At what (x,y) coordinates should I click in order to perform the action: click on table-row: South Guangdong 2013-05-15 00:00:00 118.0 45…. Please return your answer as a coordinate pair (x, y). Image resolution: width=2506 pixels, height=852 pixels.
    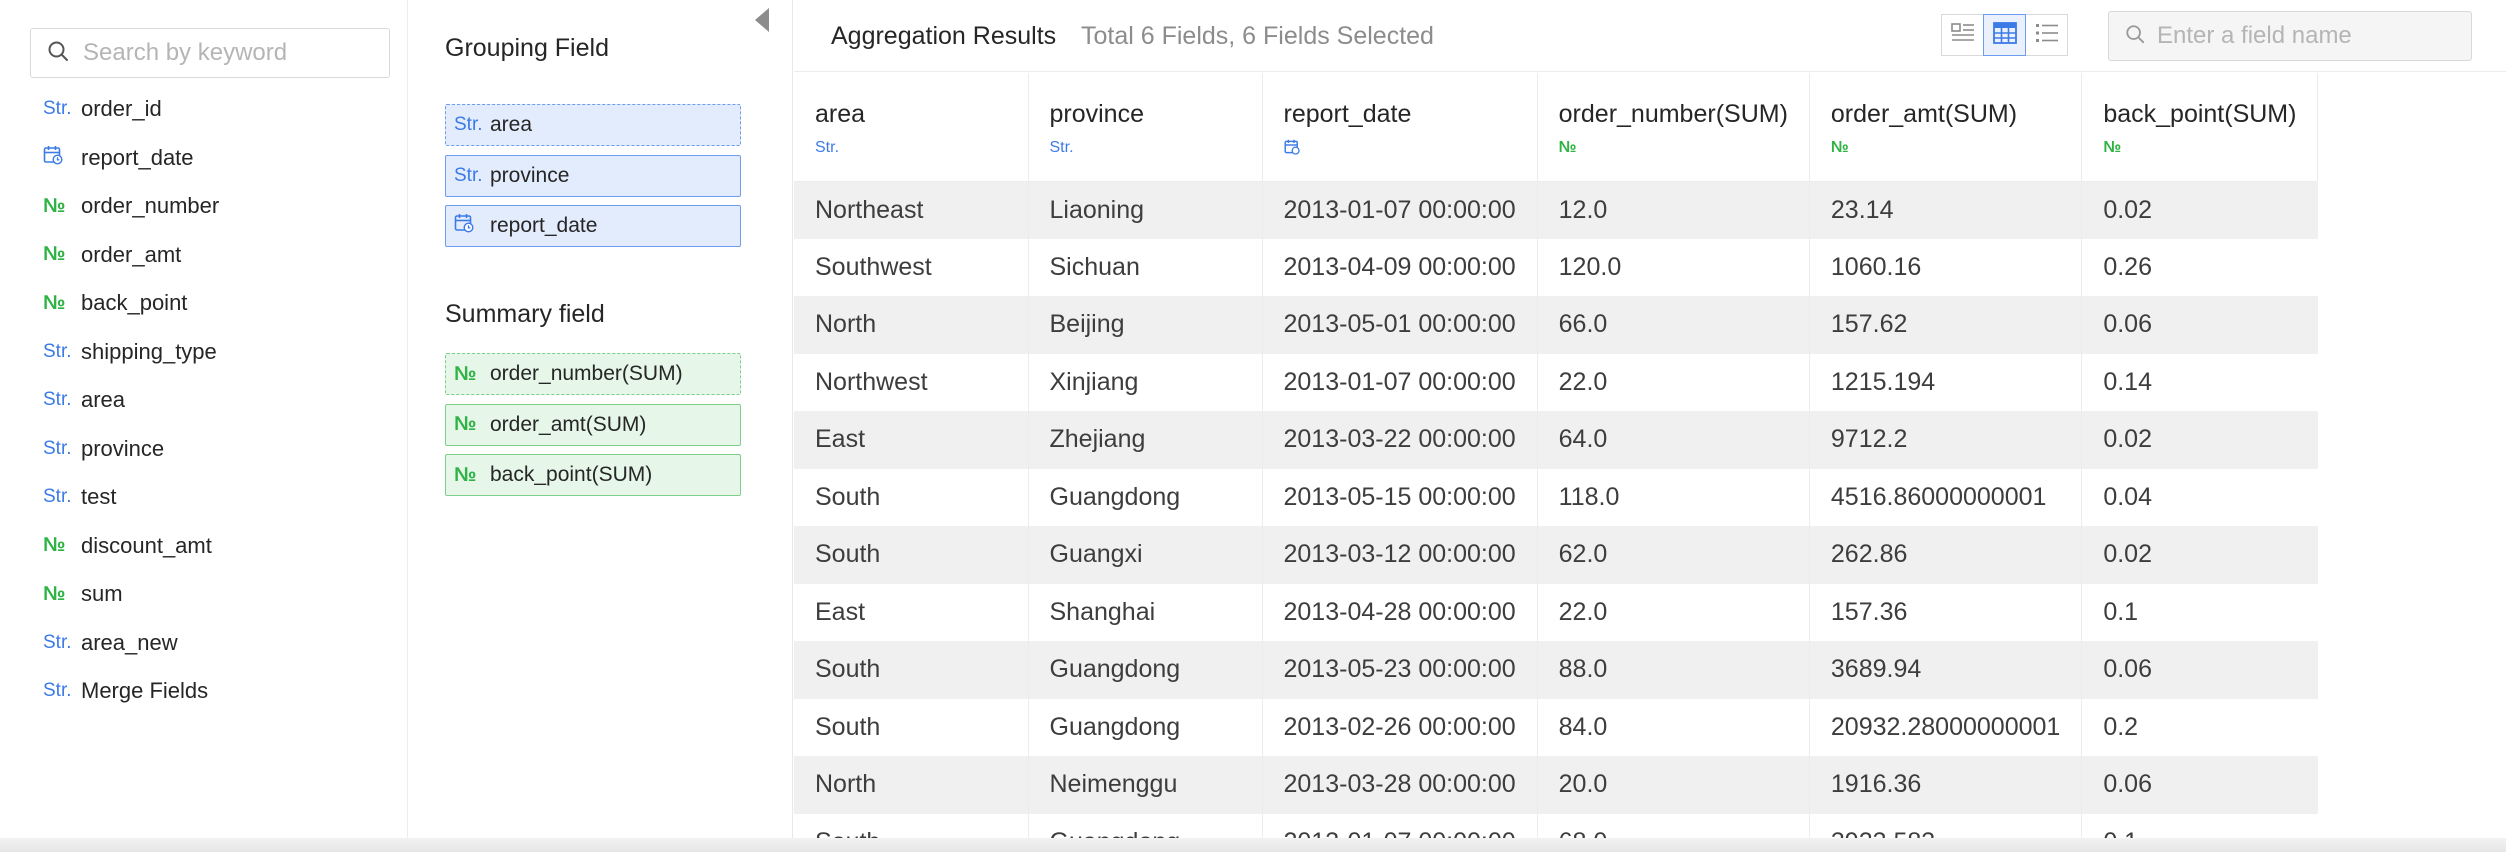
    Looking at the image, I should click on (1556, 497).